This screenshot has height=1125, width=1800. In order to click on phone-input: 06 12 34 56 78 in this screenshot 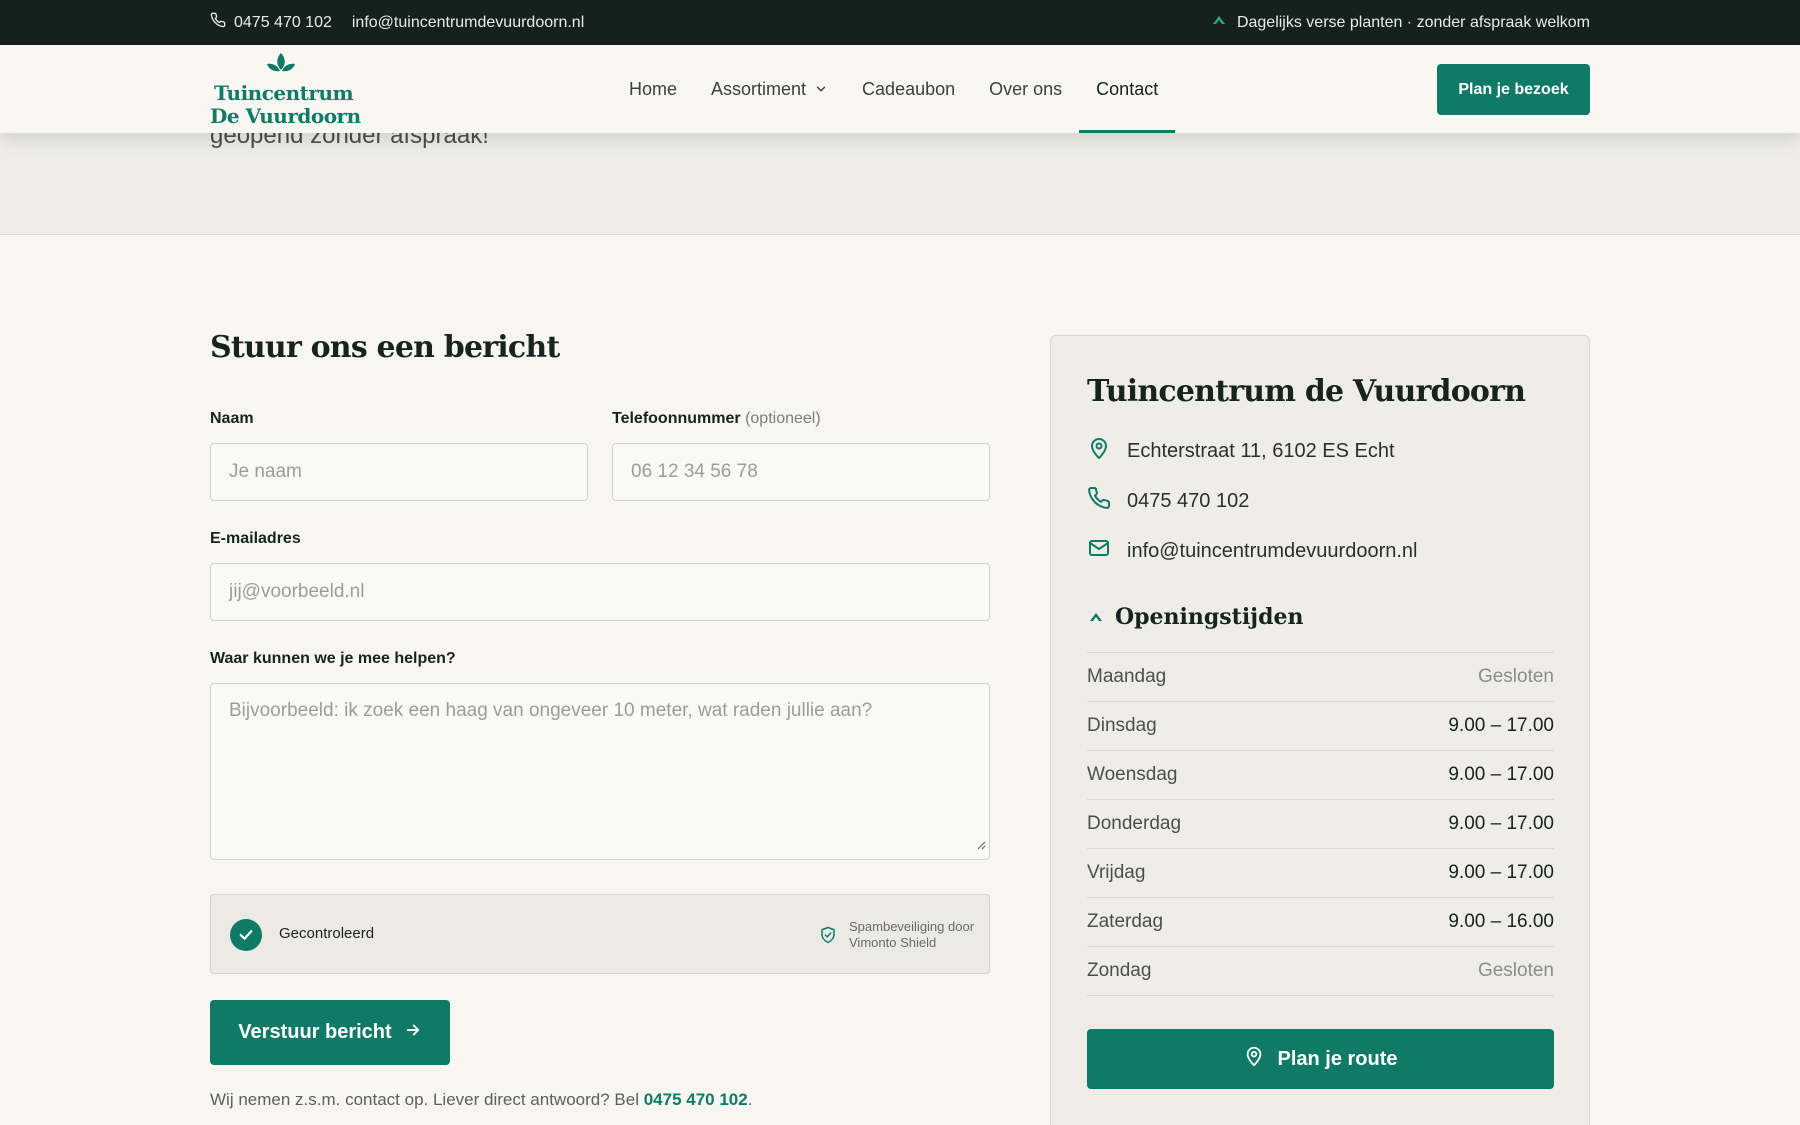, I will do `click(801, 472)`.